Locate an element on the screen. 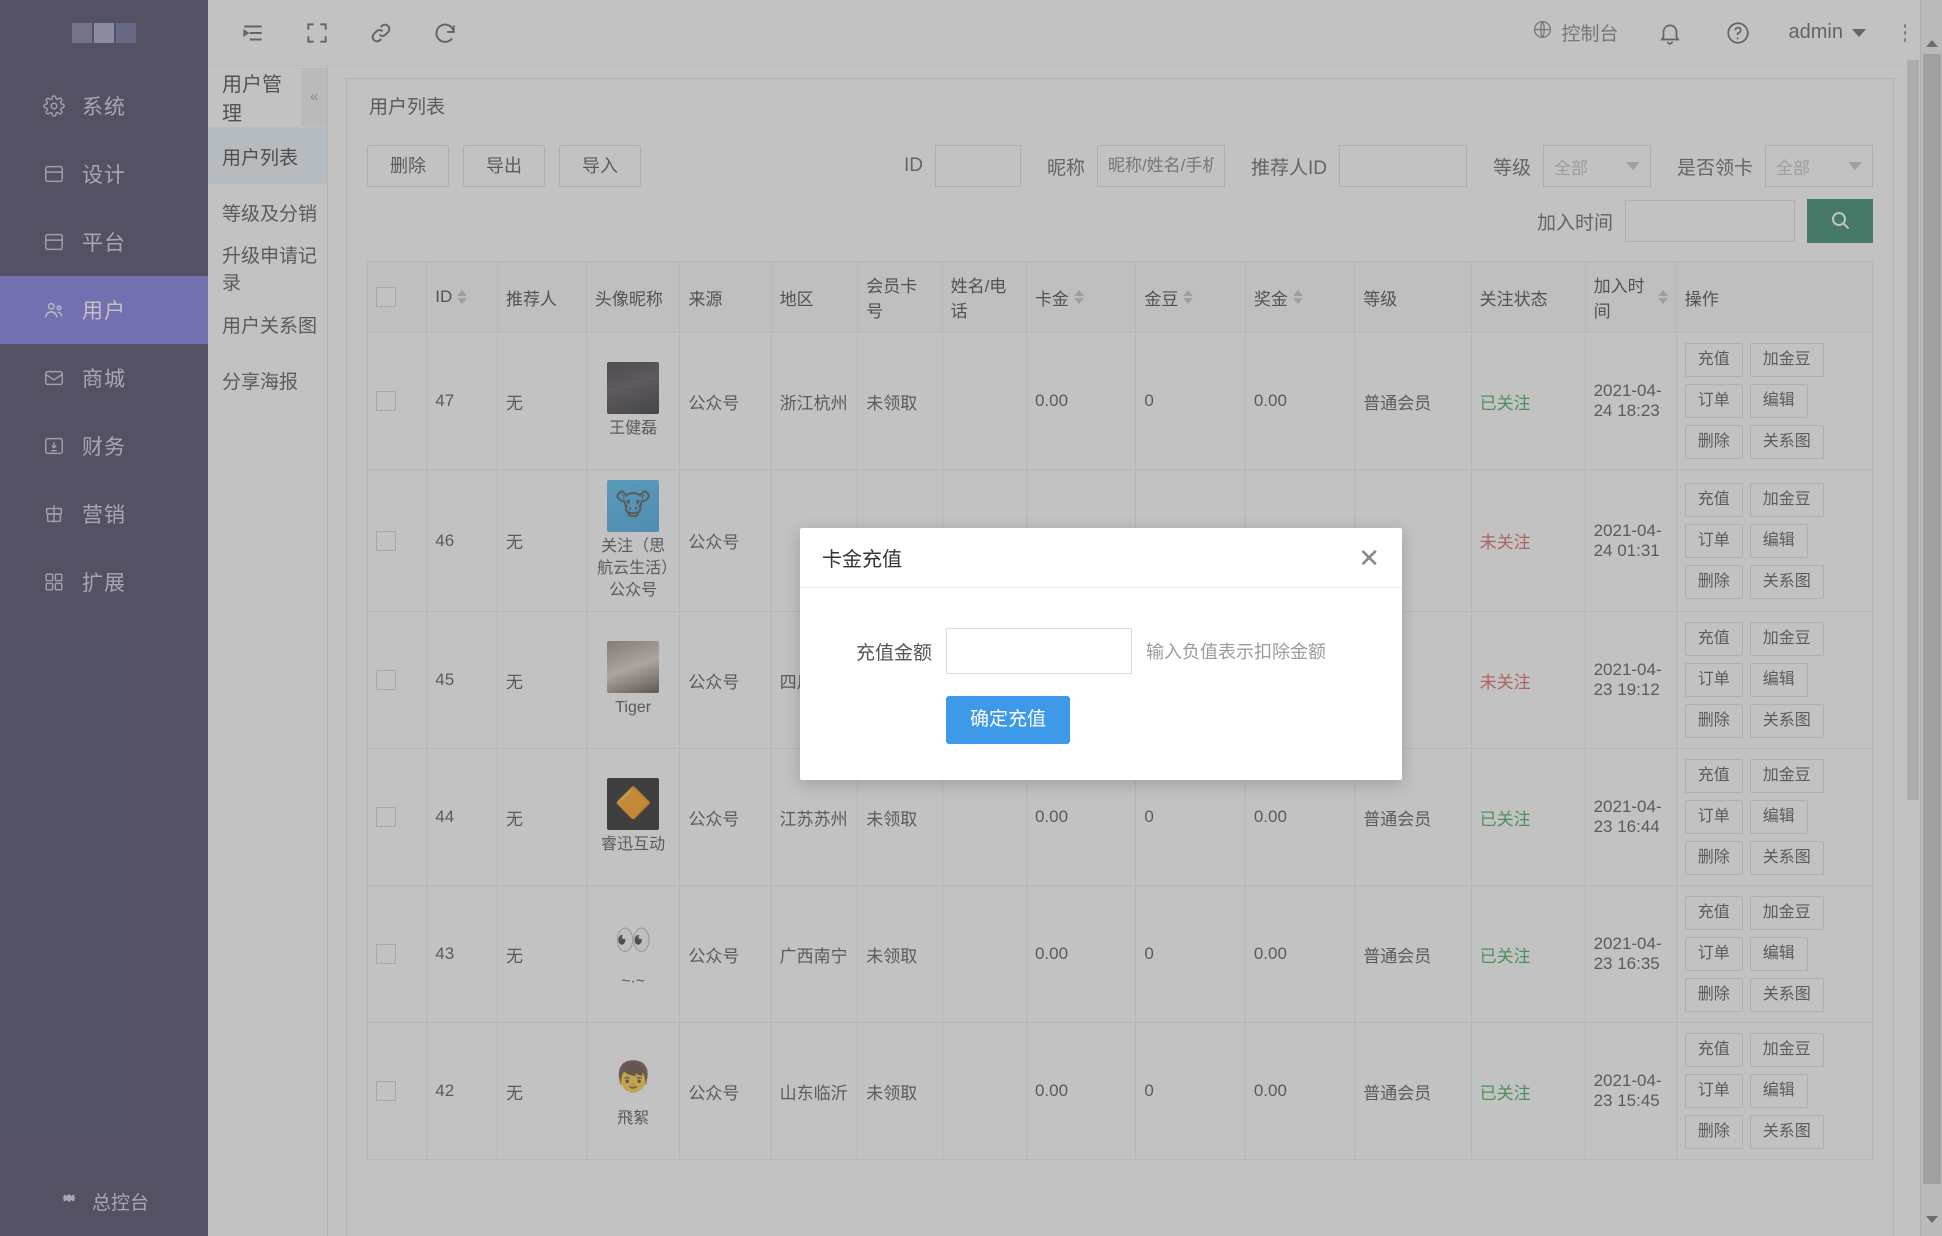 This screenshot has width=1942, height=1236. modal-title: 卡金充值 is located at coordinates (862, 560).